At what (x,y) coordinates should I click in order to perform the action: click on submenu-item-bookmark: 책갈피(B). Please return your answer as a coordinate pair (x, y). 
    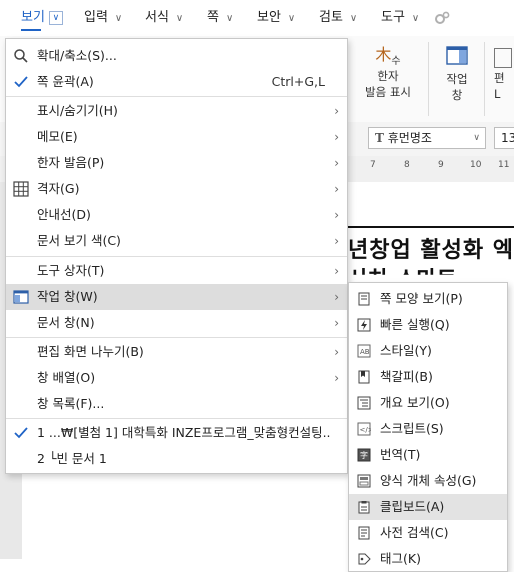
    Looking at the image, I should click on (428, 377).